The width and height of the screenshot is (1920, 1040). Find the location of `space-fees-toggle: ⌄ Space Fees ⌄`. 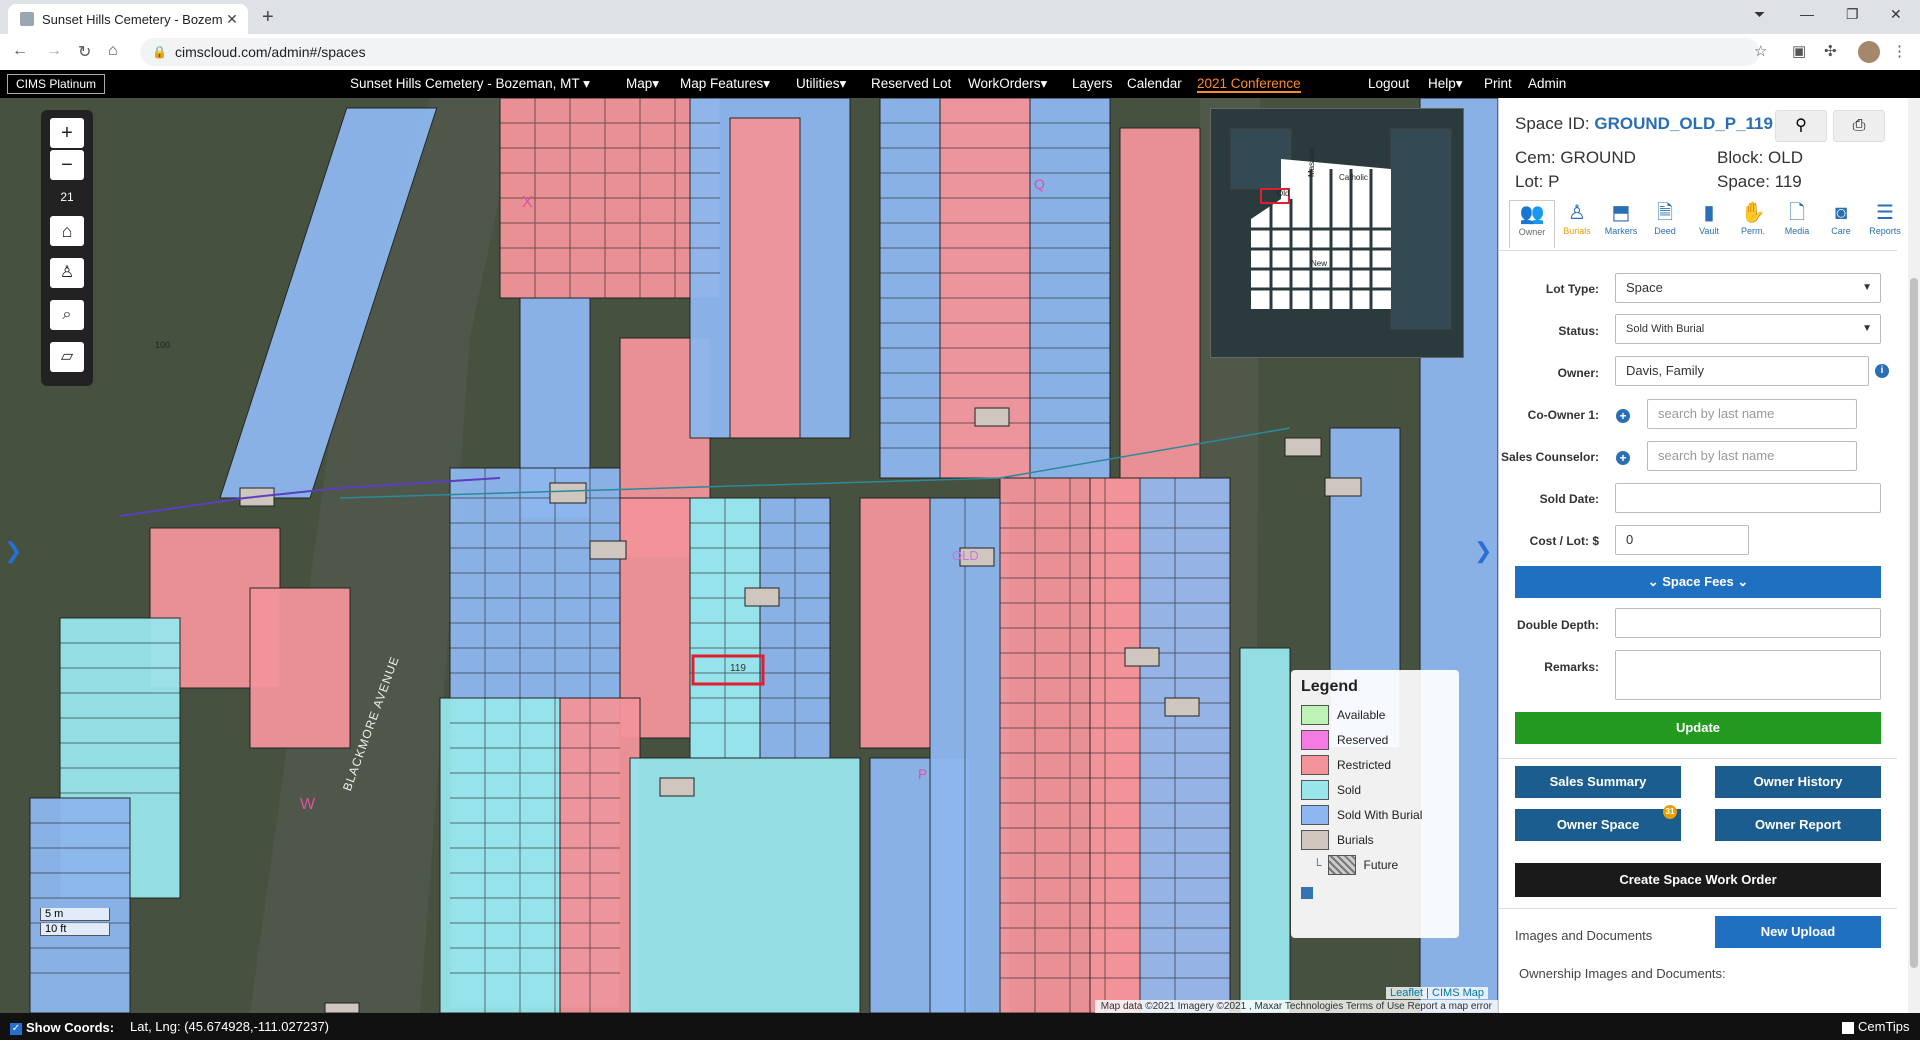

space-fees-toggle: ⌄ Space Fees ⌄ is located at coordinates (1698, 582).